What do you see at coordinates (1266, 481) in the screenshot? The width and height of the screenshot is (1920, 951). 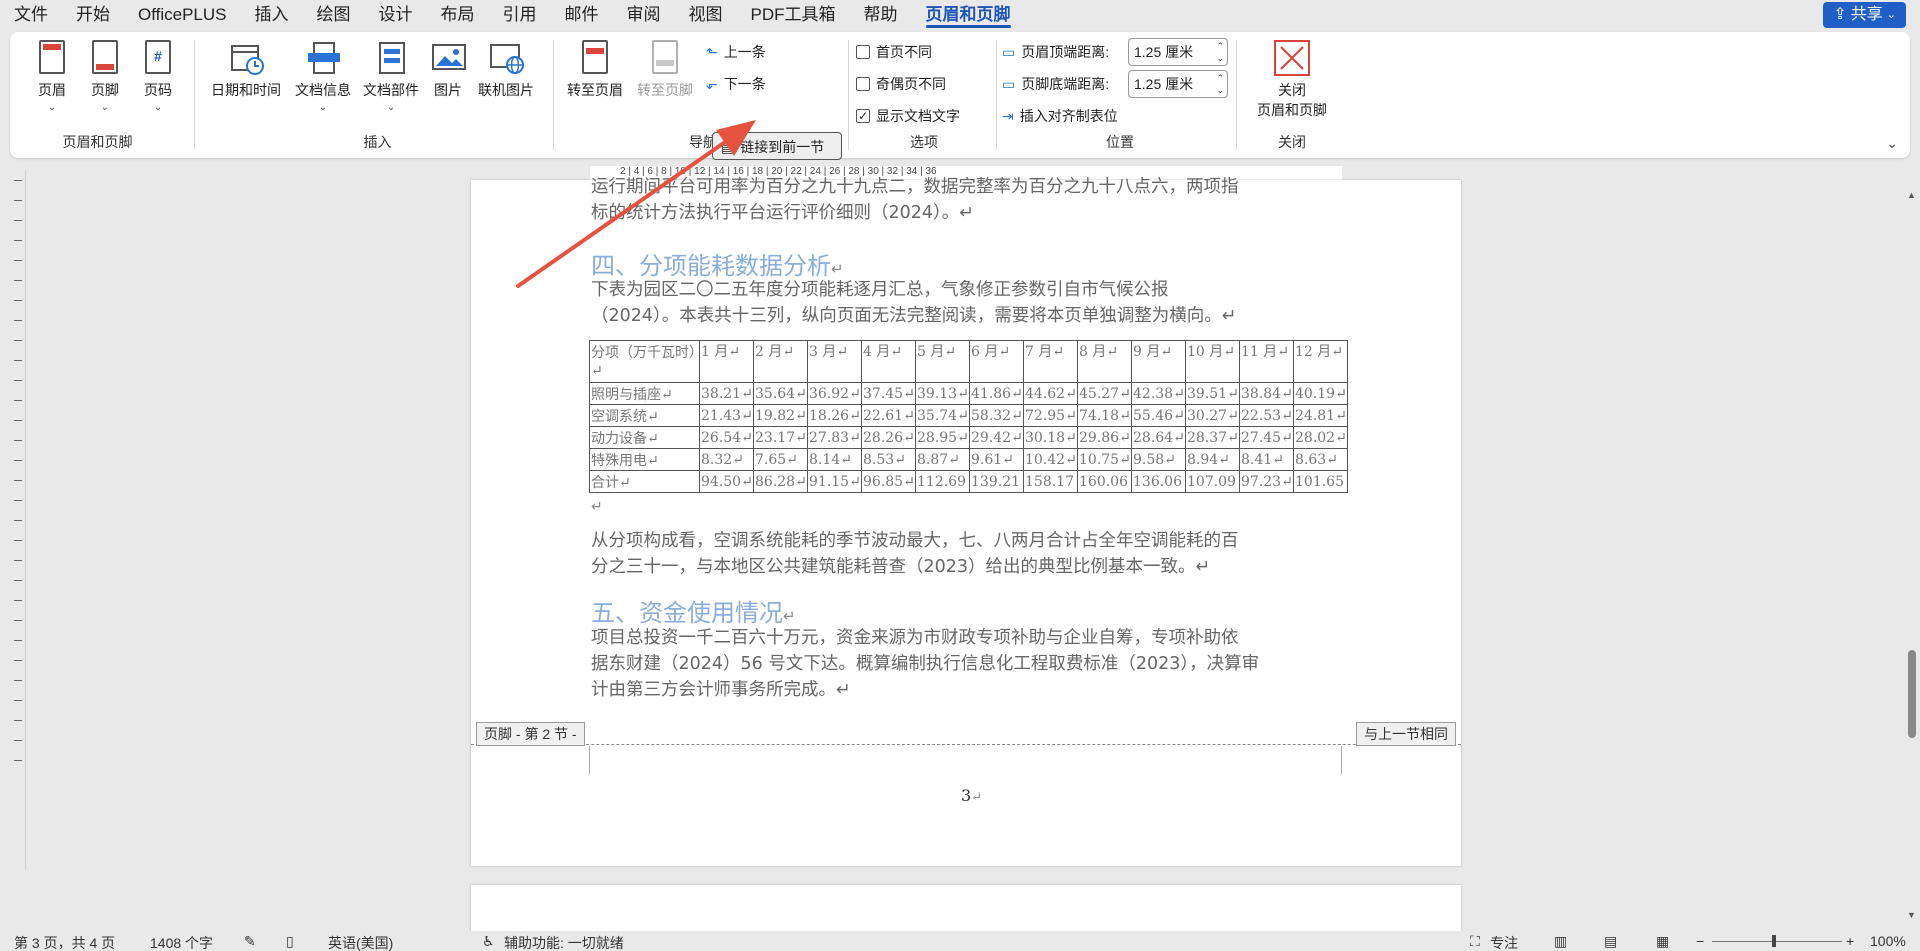 I see `table-cell: 97.23↵` at bounding box center [1266, 481].